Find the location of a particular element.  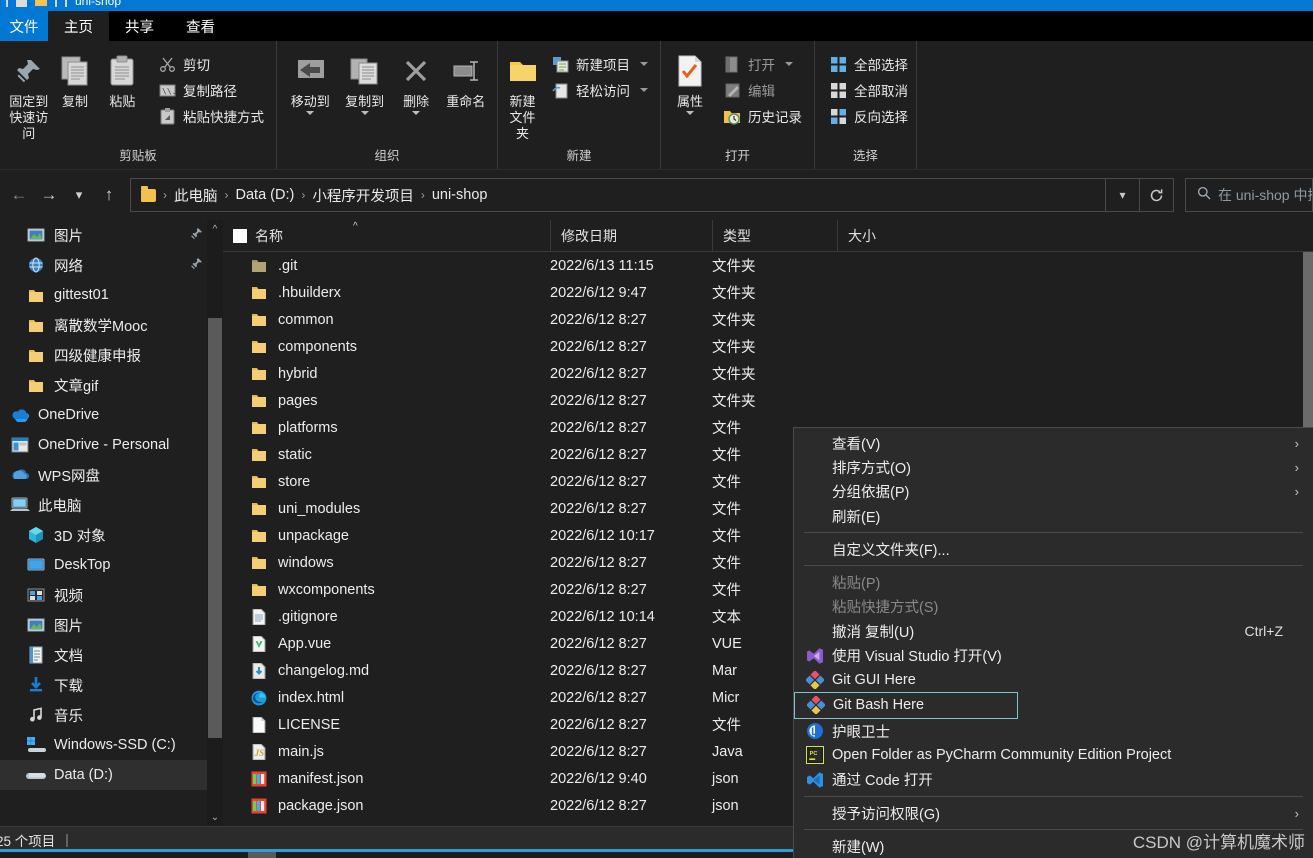

select-none-button: 全部取消 is located at coordinates (868, 90).